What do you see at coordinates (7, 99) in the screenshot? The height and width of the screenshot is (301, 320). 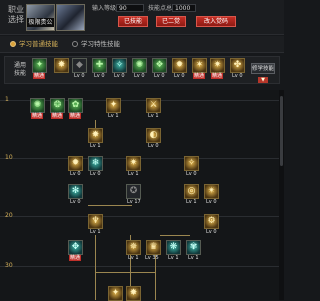 I see `level-marker: 1` at bounding box center [7, 99].